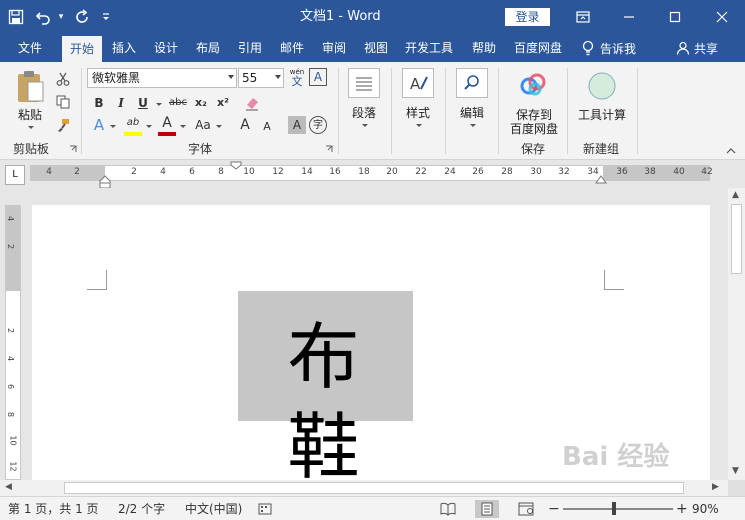  I want to click on close-icon, so click(722, 17).